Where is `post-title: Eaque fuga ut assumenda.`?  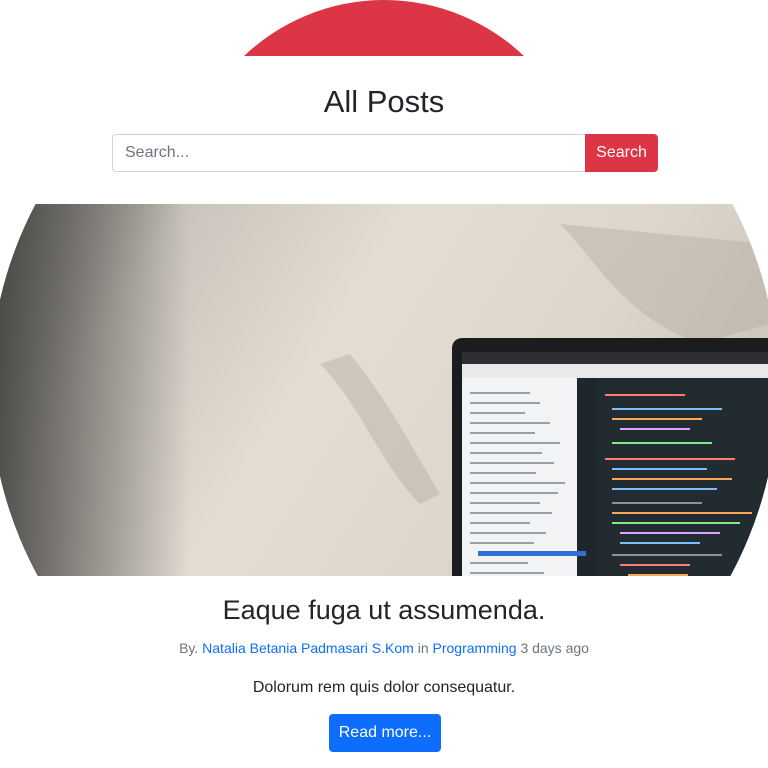
post-title: Eaque fuga ut assumenda. is located at coordinates (384, 610).